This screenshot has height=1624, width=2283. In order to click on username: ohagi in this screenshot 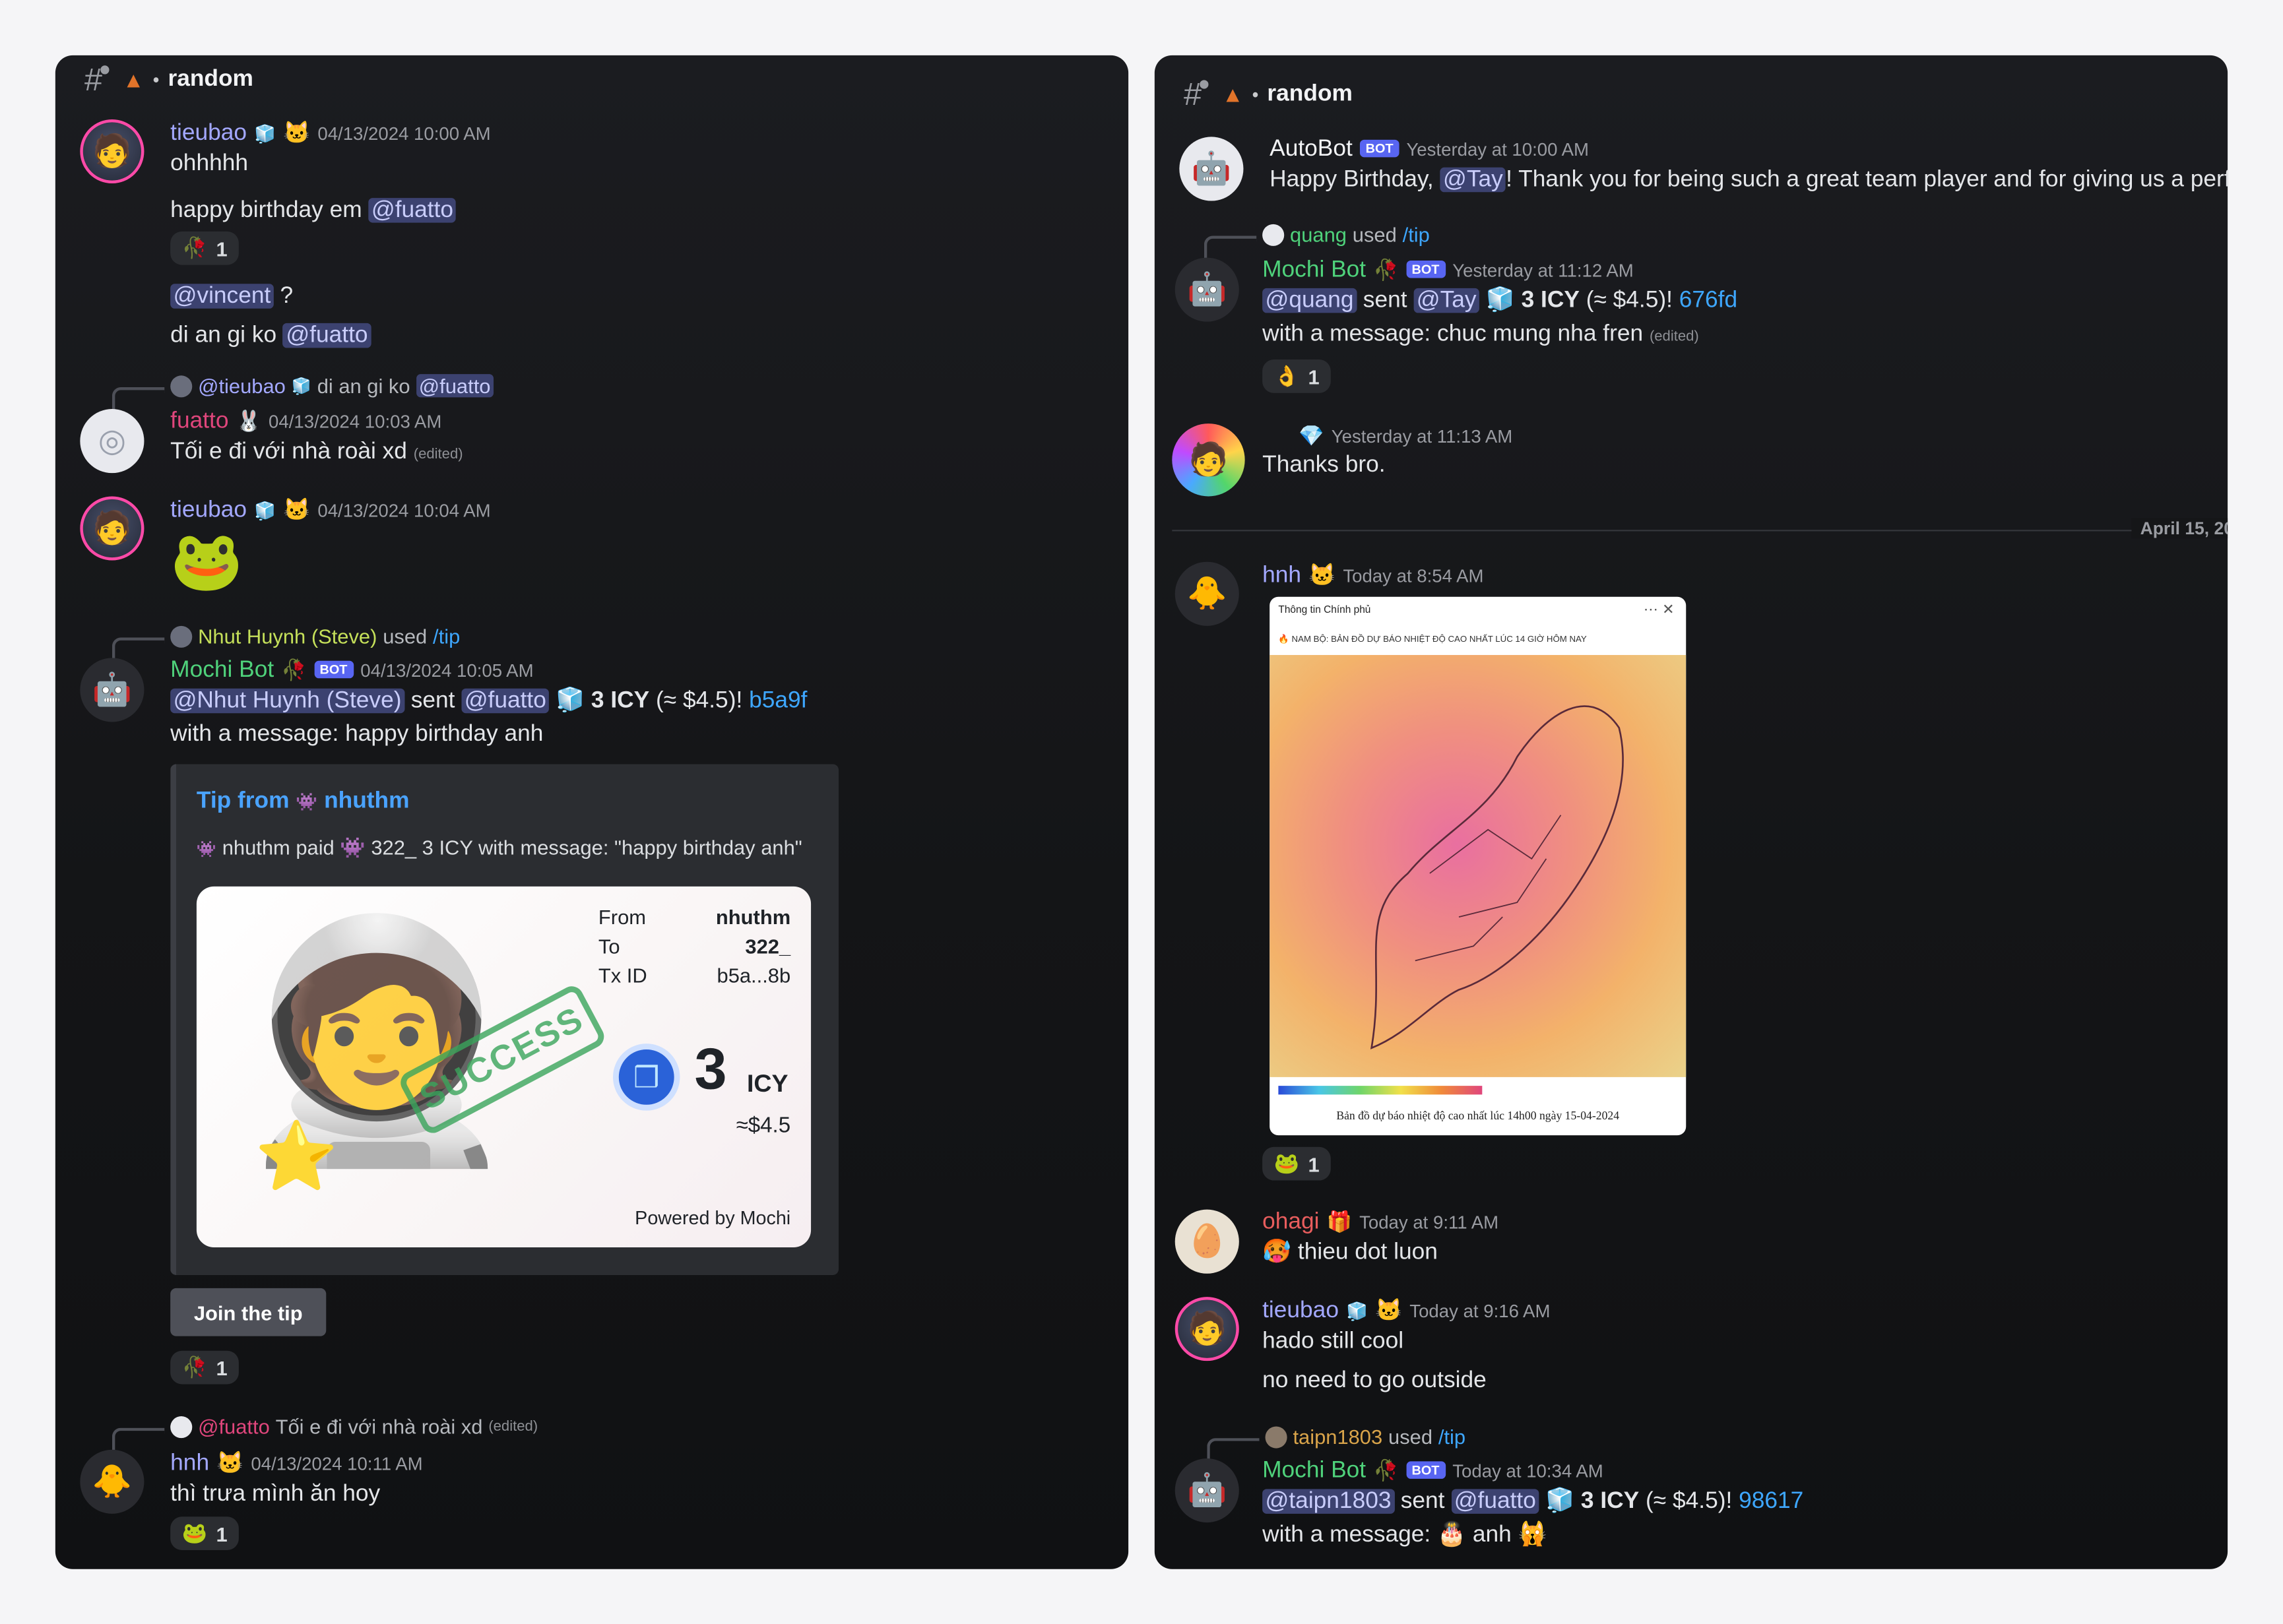, I will do `click(1291, 1223)`.